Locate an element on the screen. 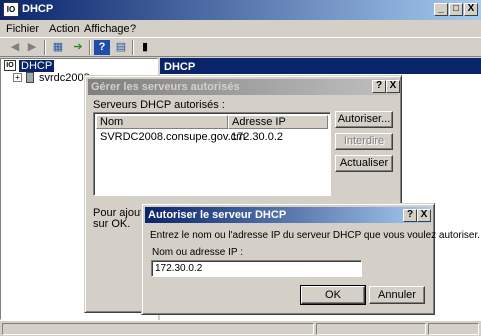 This screenshot has height=336, width=481. properties-icon: ▤ is located at coordinates (121, 47).